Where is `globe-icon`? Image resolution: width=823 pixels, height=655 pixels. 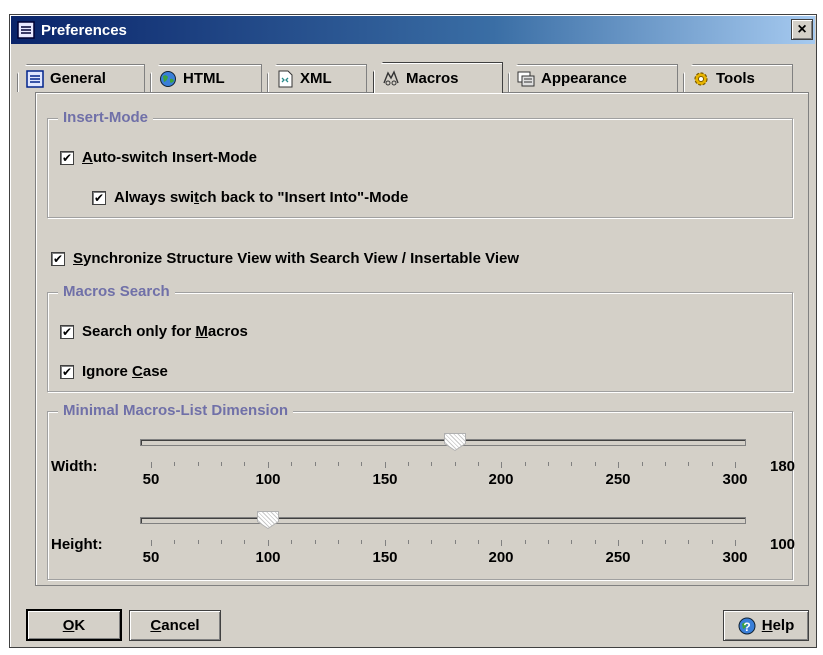 globe-icon is located at coordinates (168, 79).